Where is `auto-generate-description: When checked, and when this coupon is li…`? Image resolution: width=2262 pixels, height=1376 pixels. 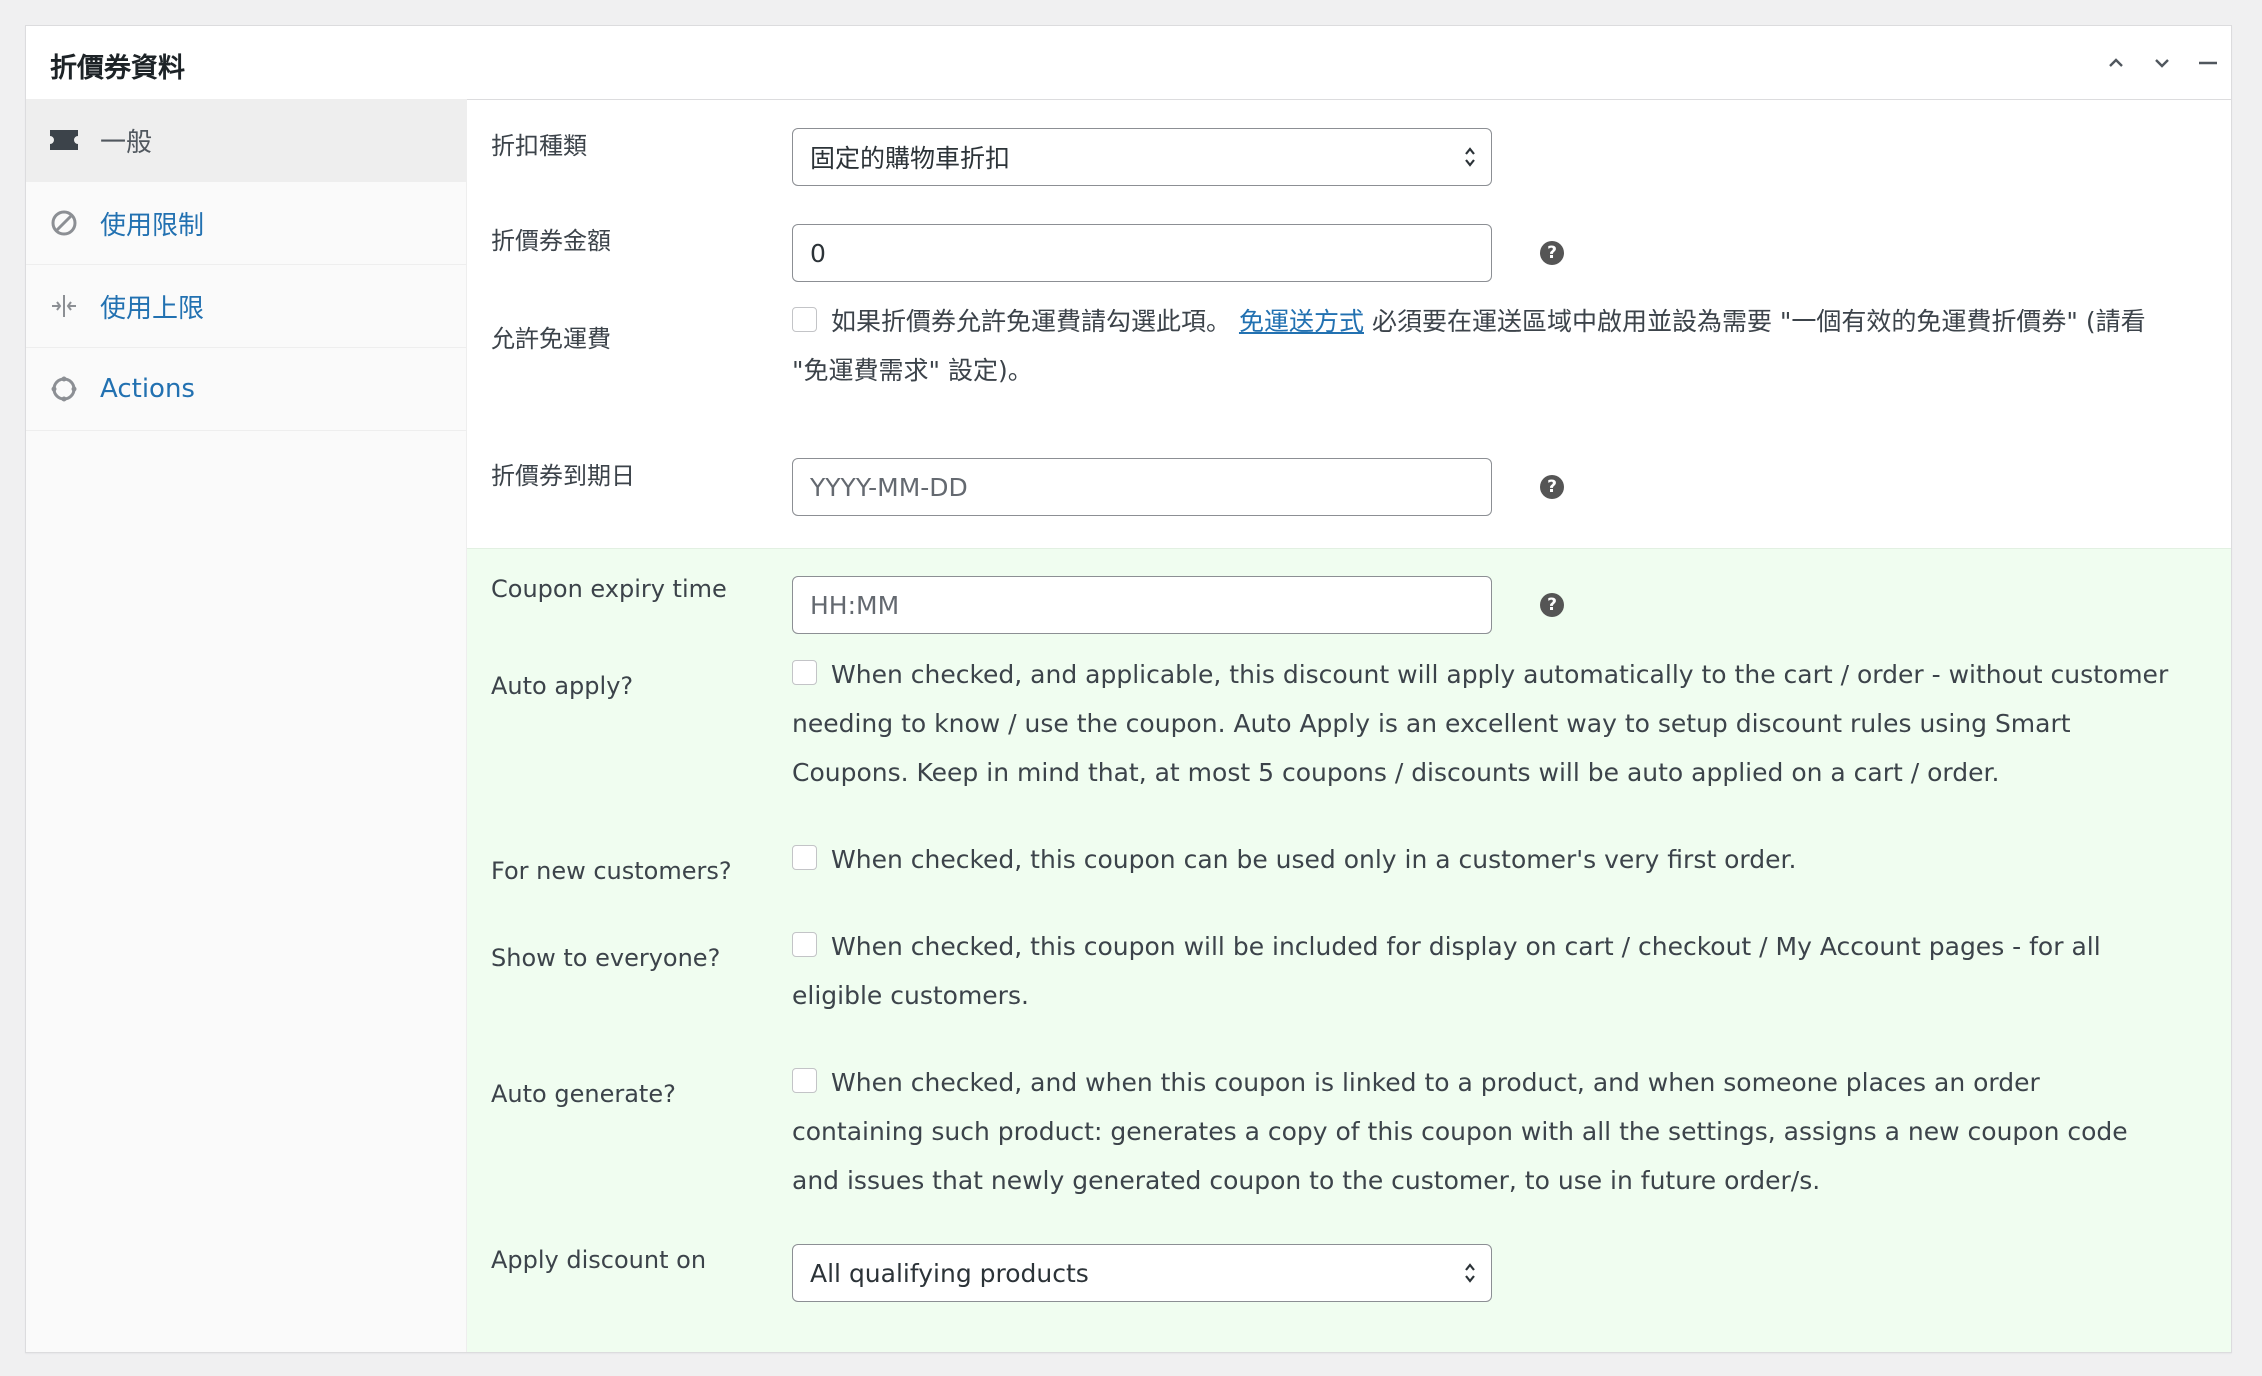
auto-generate-description: When checked, and when this coupon is li… is located at coordinates (1460, 1131).